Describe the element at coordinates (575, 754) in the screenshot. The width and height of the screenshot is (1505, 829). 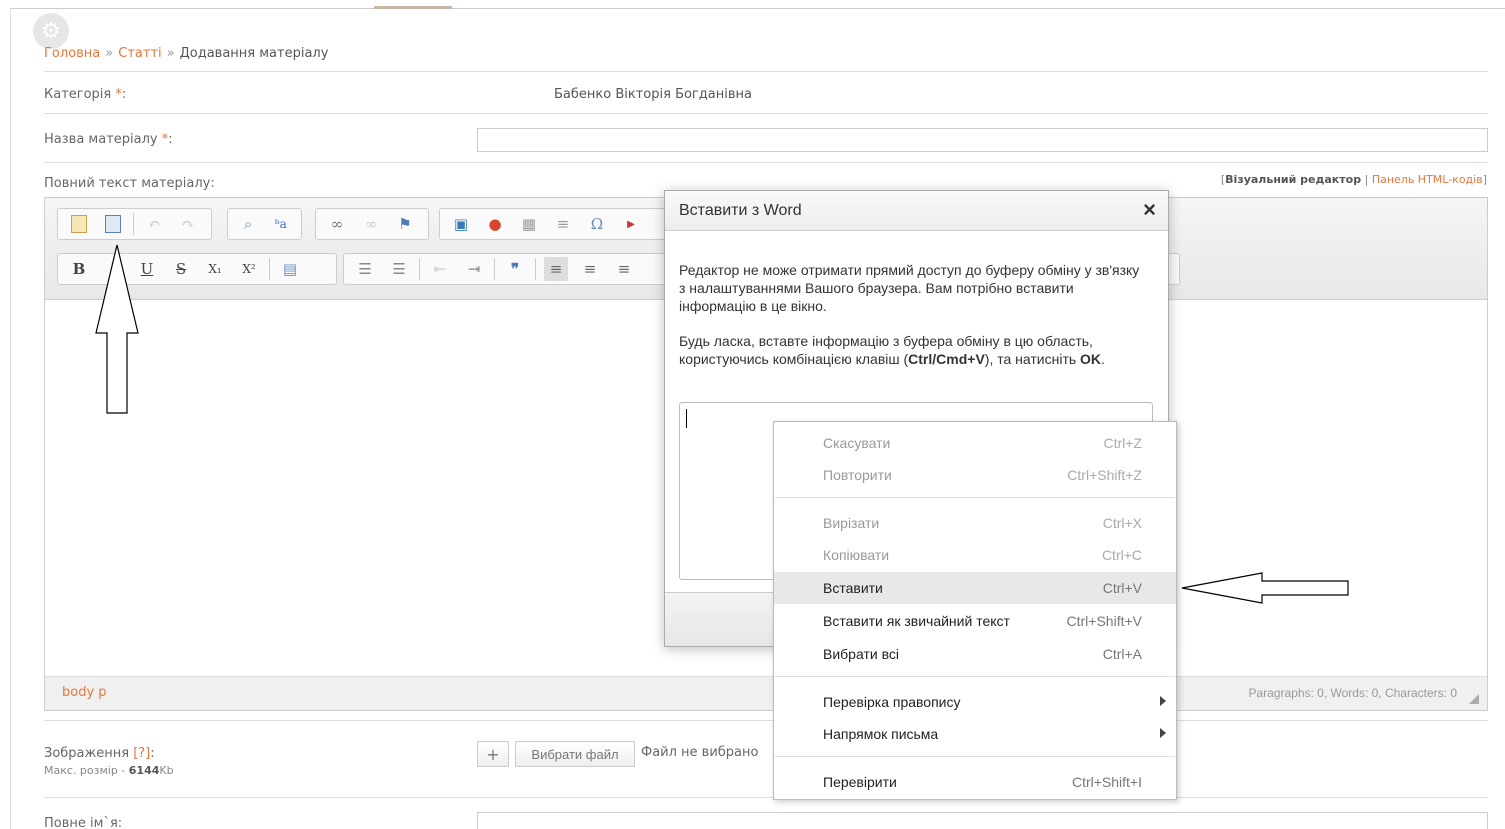
I see `choose-file-button: Вибрати файл` at that location.